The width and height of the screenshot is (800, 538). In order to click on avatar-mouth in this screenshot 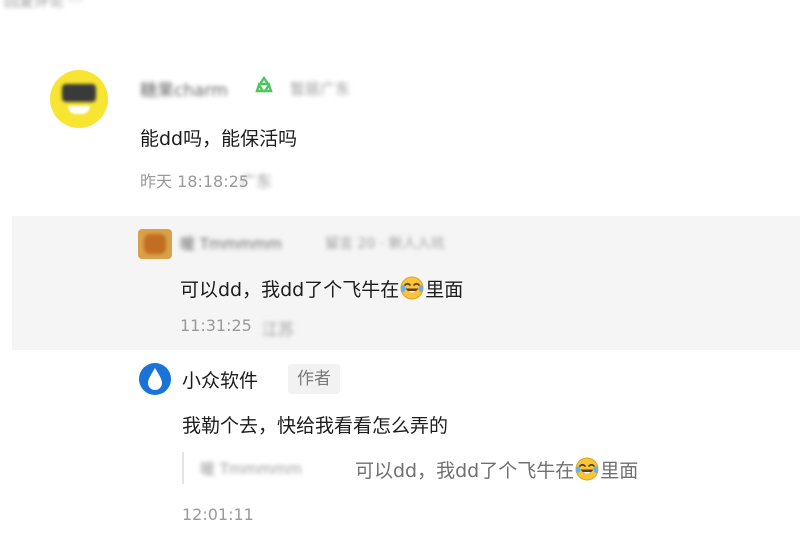, I will do `click(79, 110)`.